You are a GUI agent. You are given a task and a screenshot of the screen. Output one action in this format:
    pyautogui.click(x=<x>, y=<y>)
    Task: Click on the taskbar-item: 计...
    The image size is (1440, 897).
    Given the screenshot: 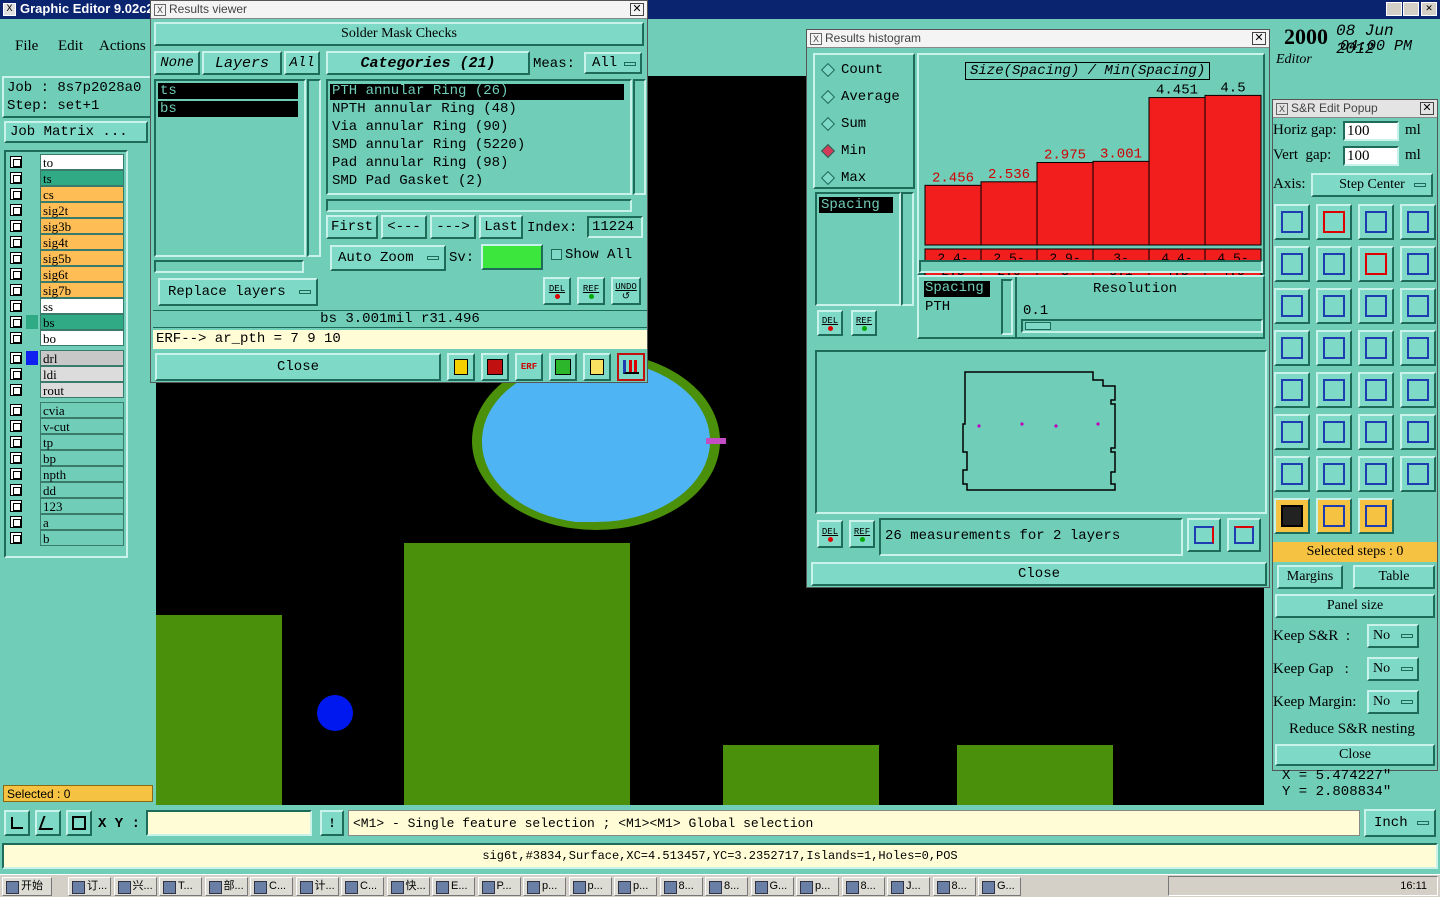 What is the action you would take?
    pyautogui.click(x=317, y=886)
    